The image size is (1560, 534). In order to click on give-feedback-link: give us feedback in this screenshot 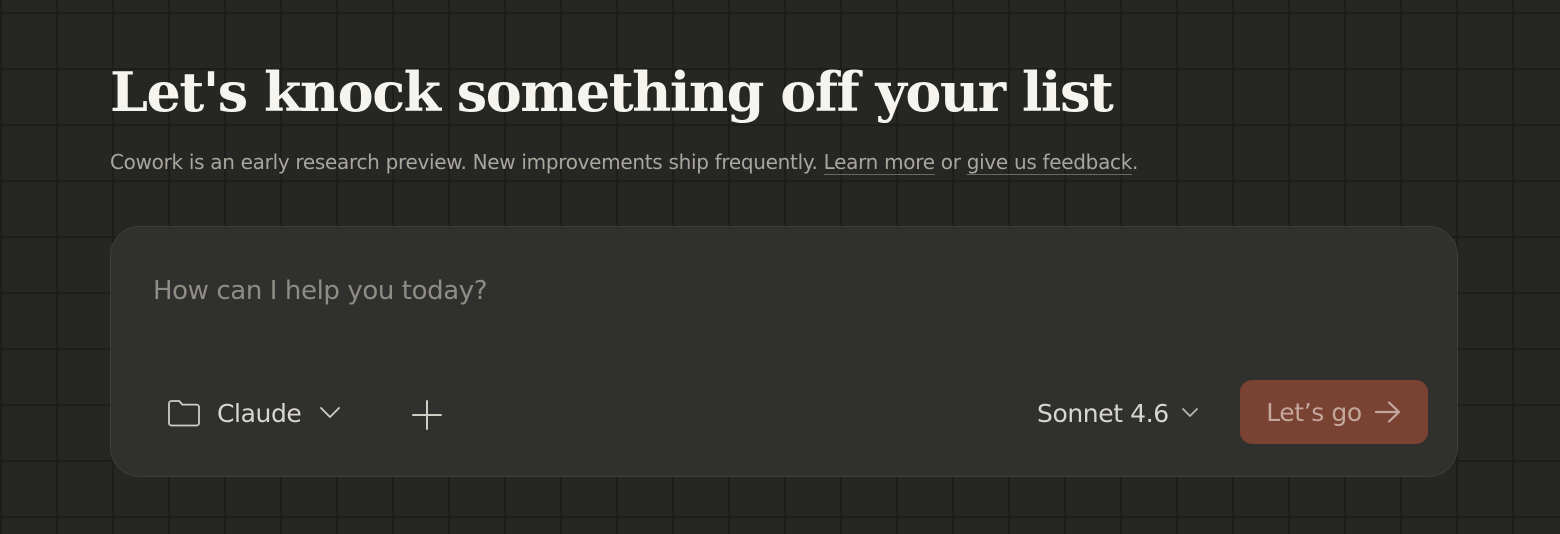, I will do `click(1050, 162)`.